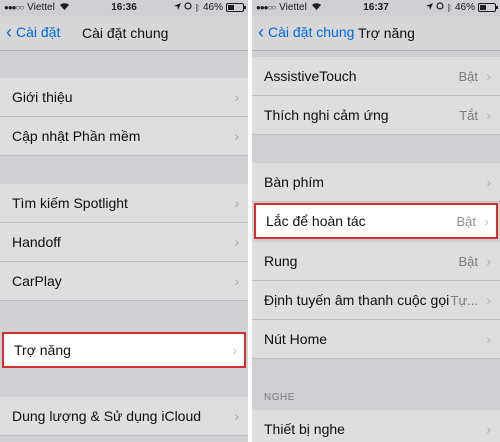 The width and height of the screenshot is (500, 442). Describe the element at coordinates (468, 115) in the screenshot. I see `row-value: Tắt` at that location.